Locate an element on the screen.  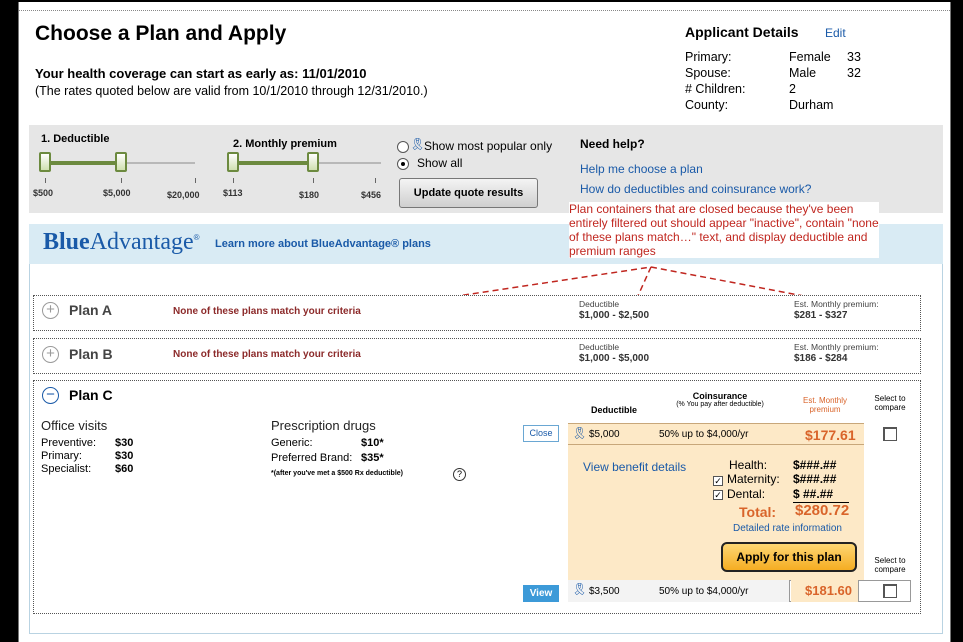
plan-name: Plan B is located at coordinates (91, 354).